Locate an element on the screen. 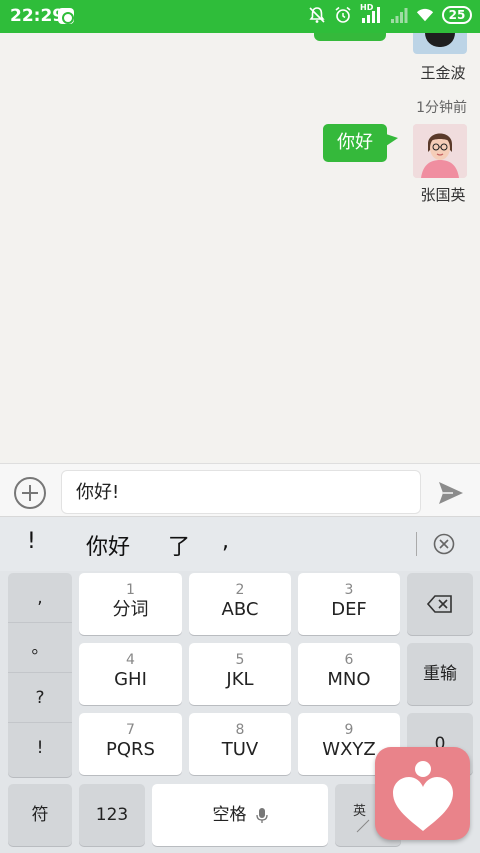  key-8-tuv: 8 TUV is located at coordinates (240, 744).